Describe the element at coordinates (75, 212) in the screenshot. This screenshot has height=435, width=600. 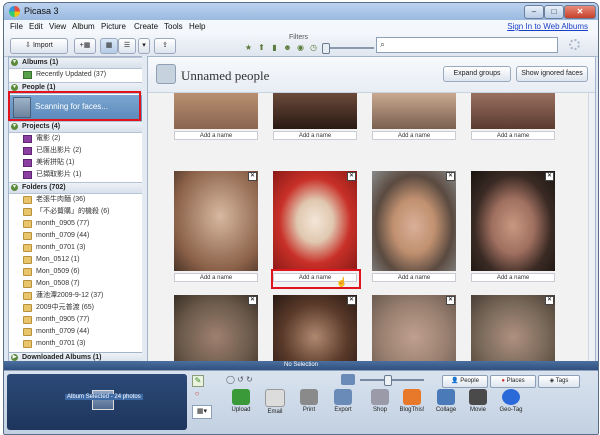
I see `folder-item: 「不必贅購」的機殺 (6)` at that location.